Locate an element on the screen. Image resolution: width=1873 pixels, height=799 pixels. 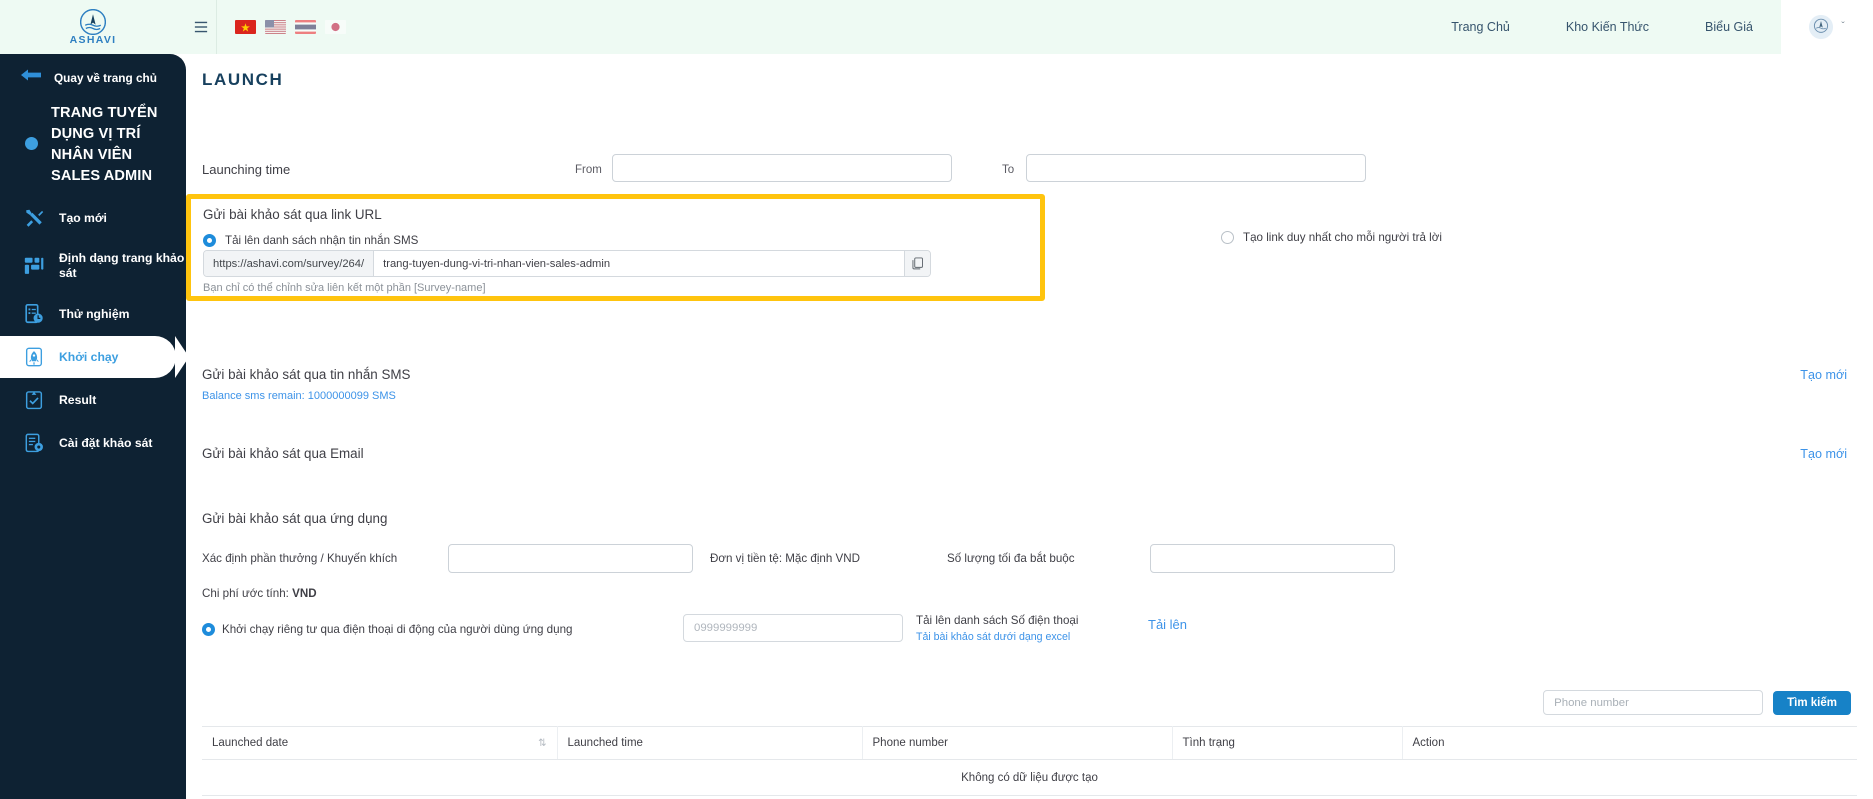
from-label: From is located at coordinates (588, 170).